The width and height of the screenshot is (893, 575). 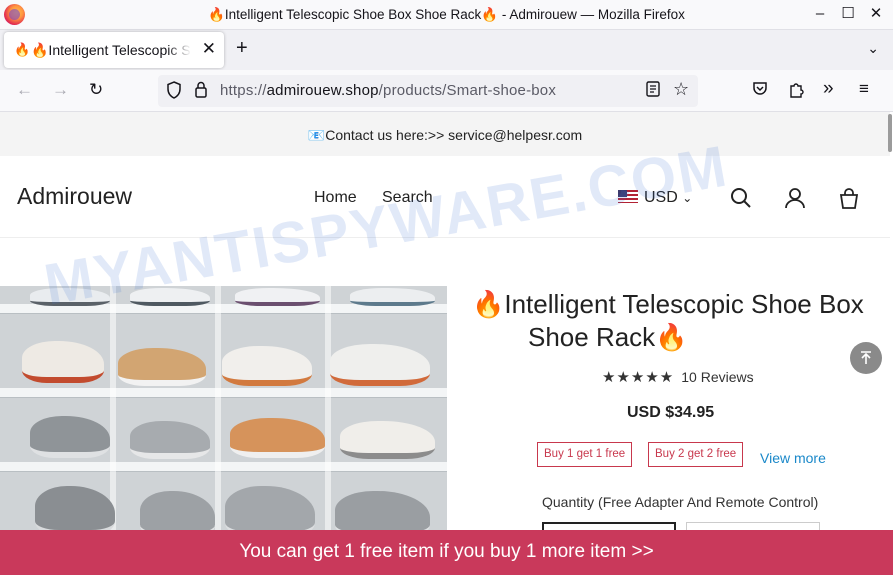 What do you see at coordinates (671, 412) in the screenshot?
I see `product-price: USD $34.95` at bounding box center [671, 412].